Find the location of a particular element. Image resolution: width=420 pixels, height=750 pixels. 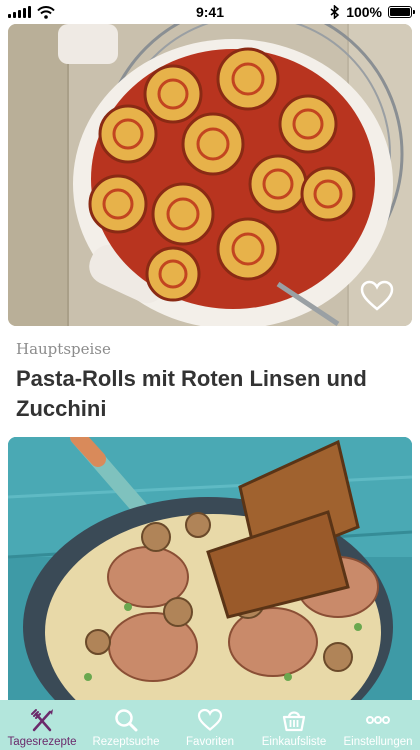

tab-tagesrezepte: Tagesrezepte is located at coordinates (42, 725).